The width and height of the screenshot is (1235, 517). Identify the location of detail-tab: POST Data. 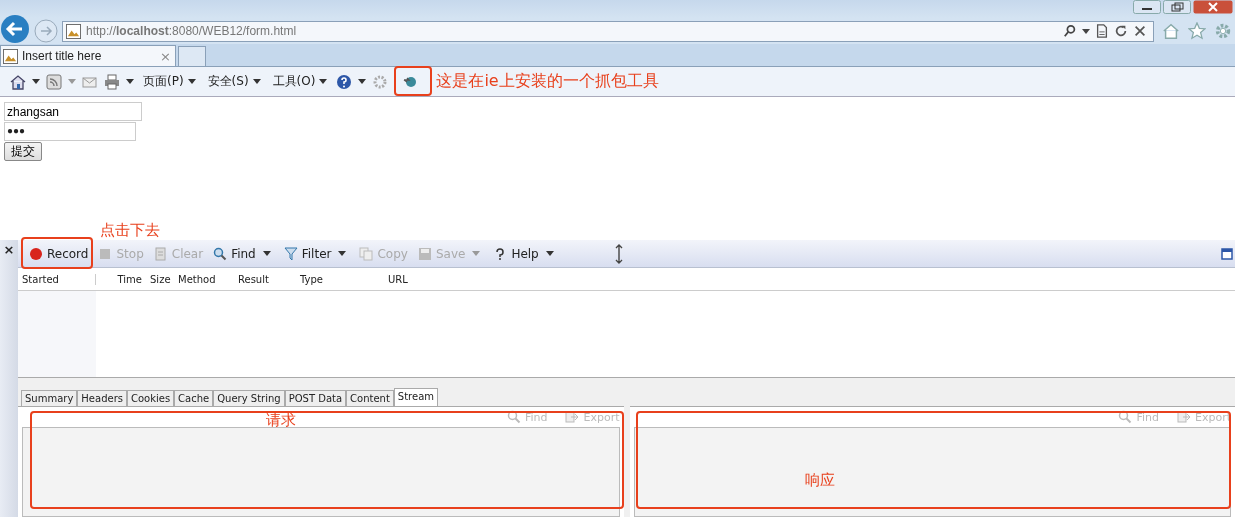
(315, 398).